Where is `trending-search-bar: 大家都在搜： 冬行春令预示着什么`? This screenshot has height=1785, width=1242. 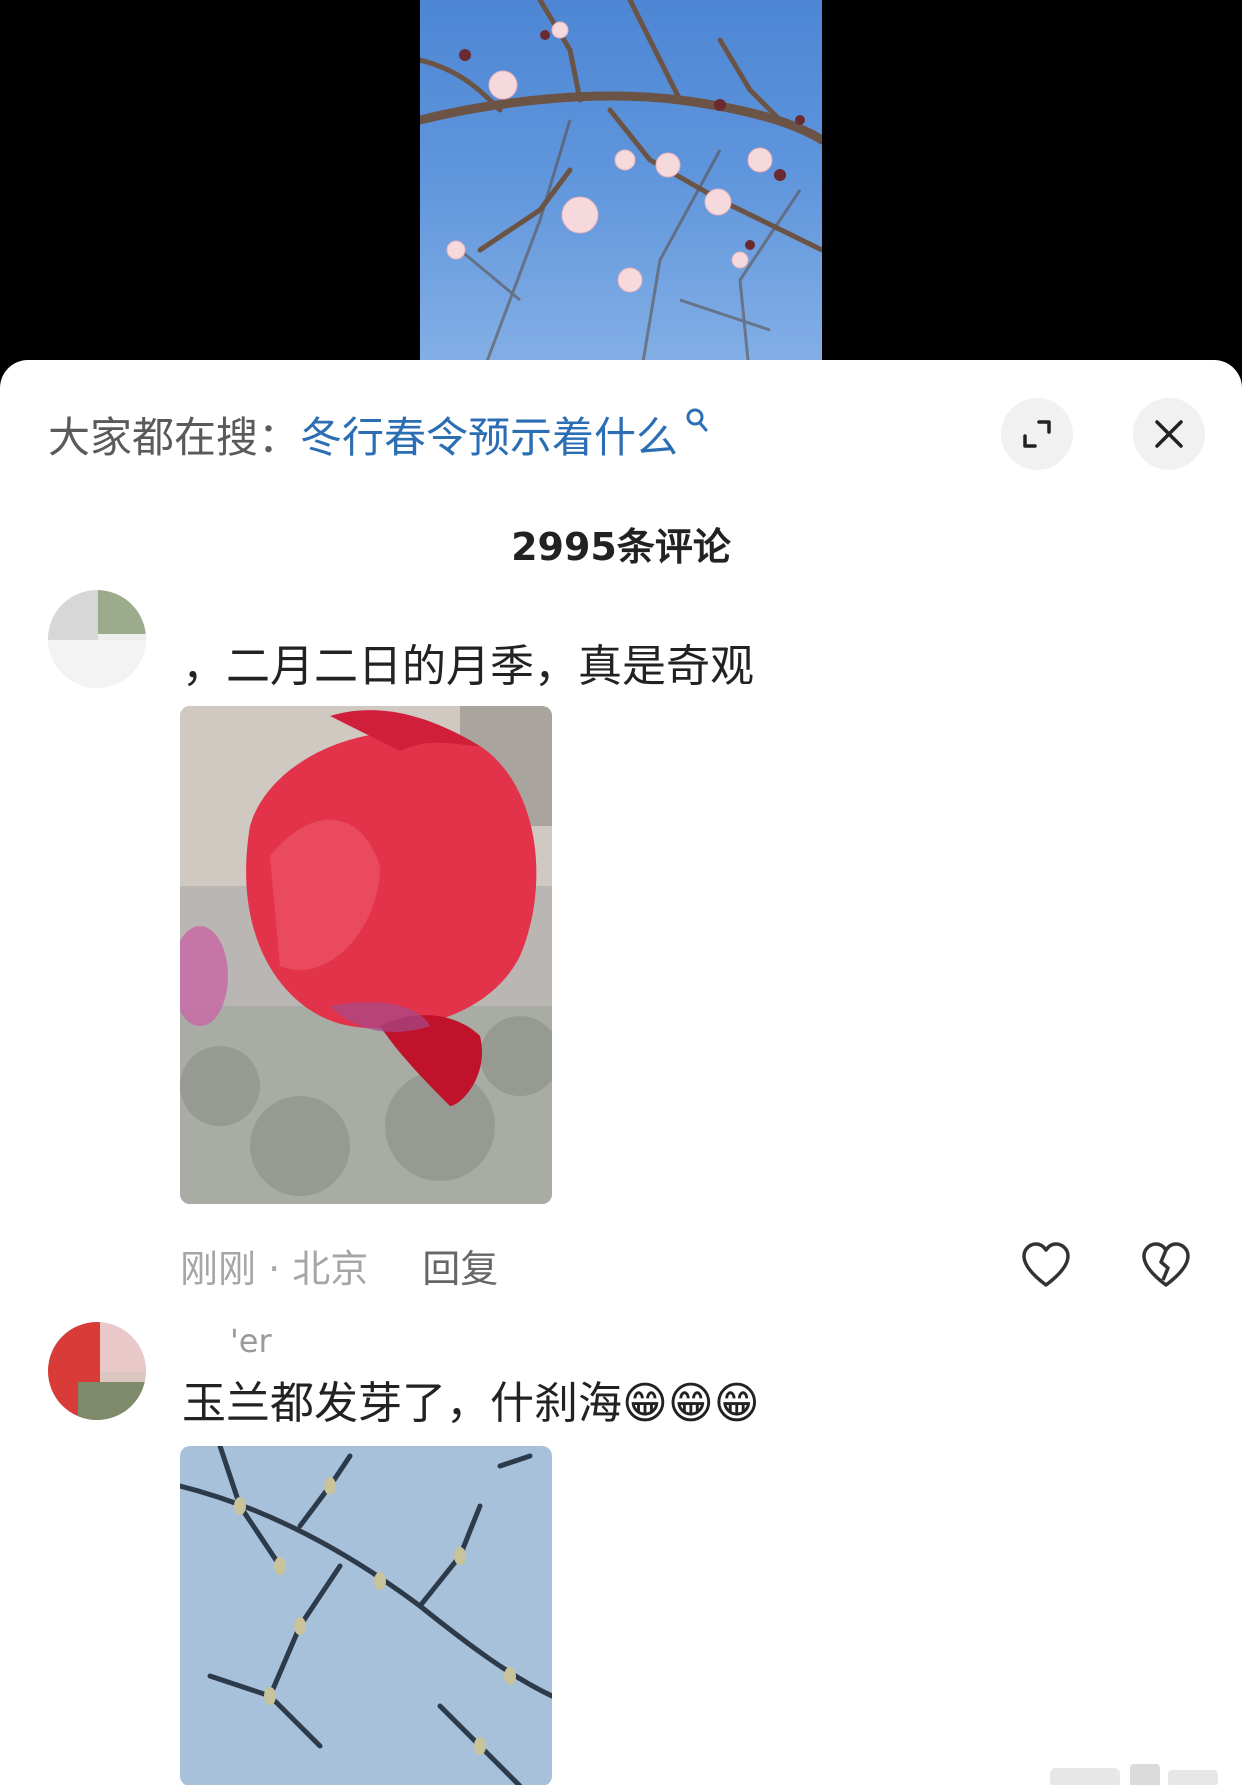
trending-search-bar: 大家都在搜： 冬行春令预示着什么 is located at coordinates (379, 434).